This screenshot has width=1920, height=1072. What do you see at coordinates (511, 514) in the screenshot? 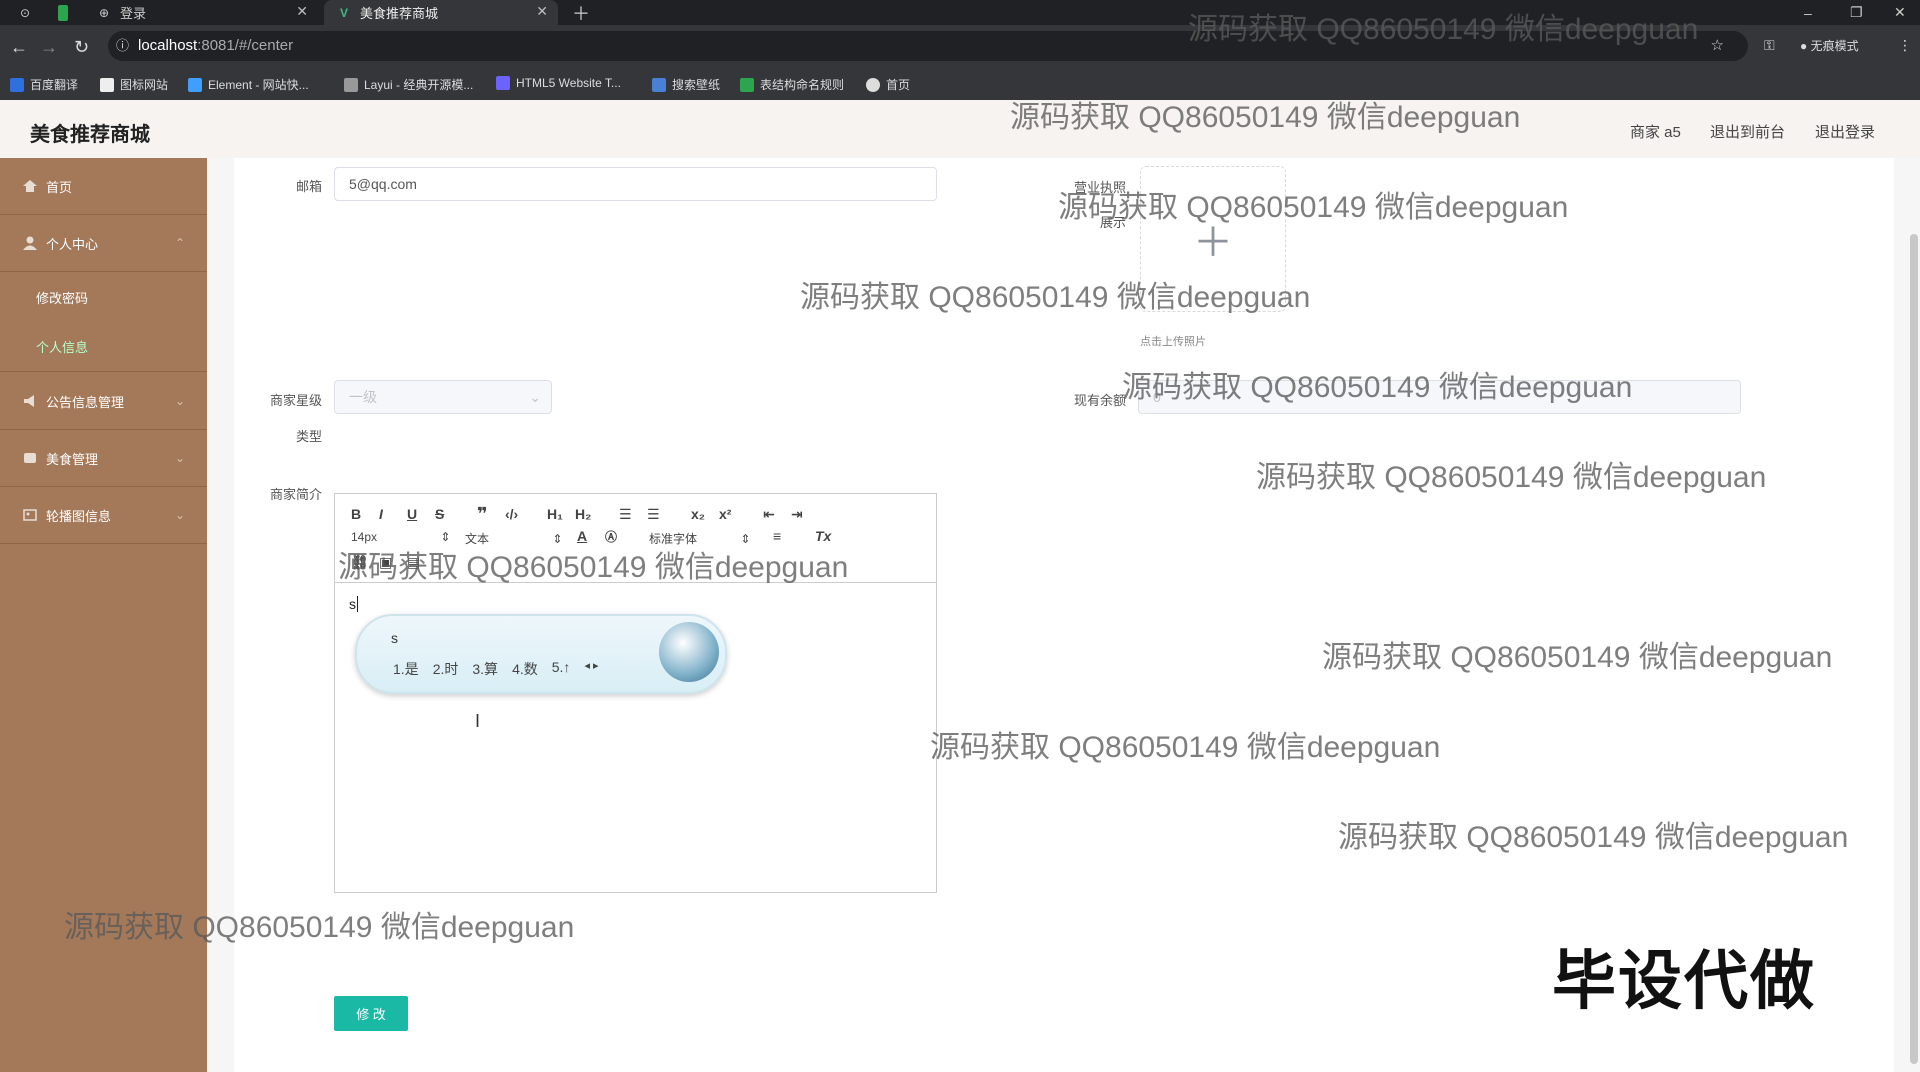
I see `code-icon: ‹/›` at bounding box center [511, 514].